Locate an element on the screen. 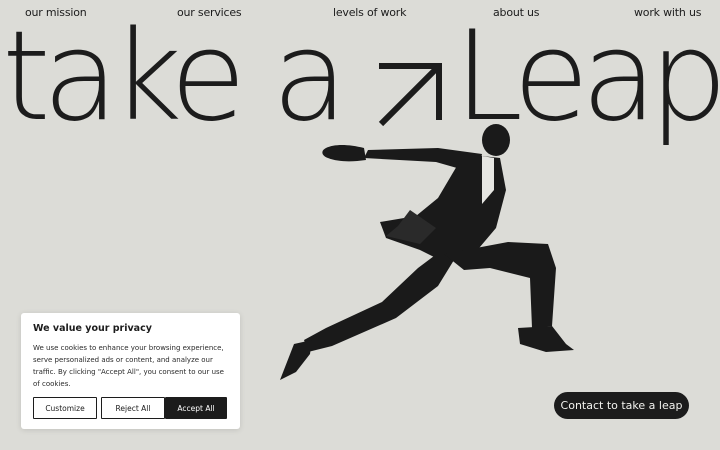  hero-word-take: take is located at coordinates (124, 77).